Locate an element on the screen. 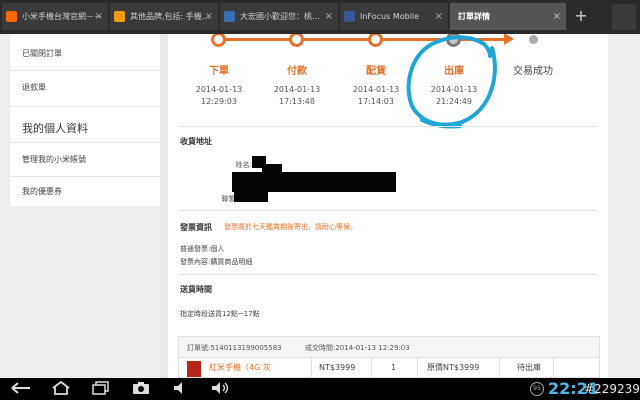 The width and height of the screenshot is (640, 400). item-status: 待出庫 is located at coordinates (529, 367).